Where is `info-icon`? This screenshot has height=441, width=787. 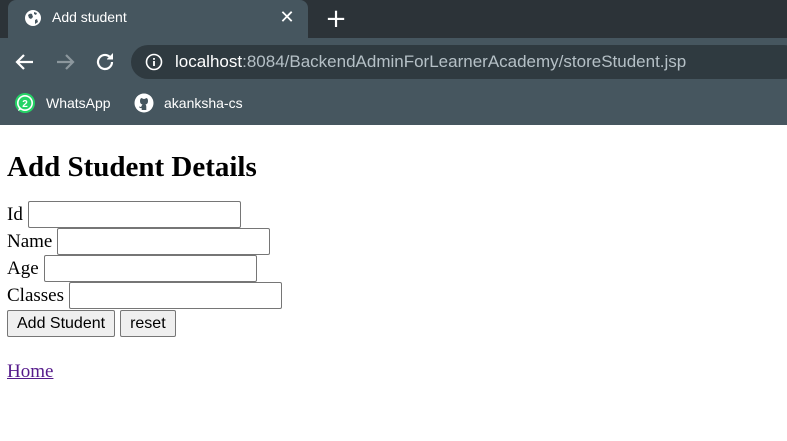 info-icon is located at coordinates (154, 62).